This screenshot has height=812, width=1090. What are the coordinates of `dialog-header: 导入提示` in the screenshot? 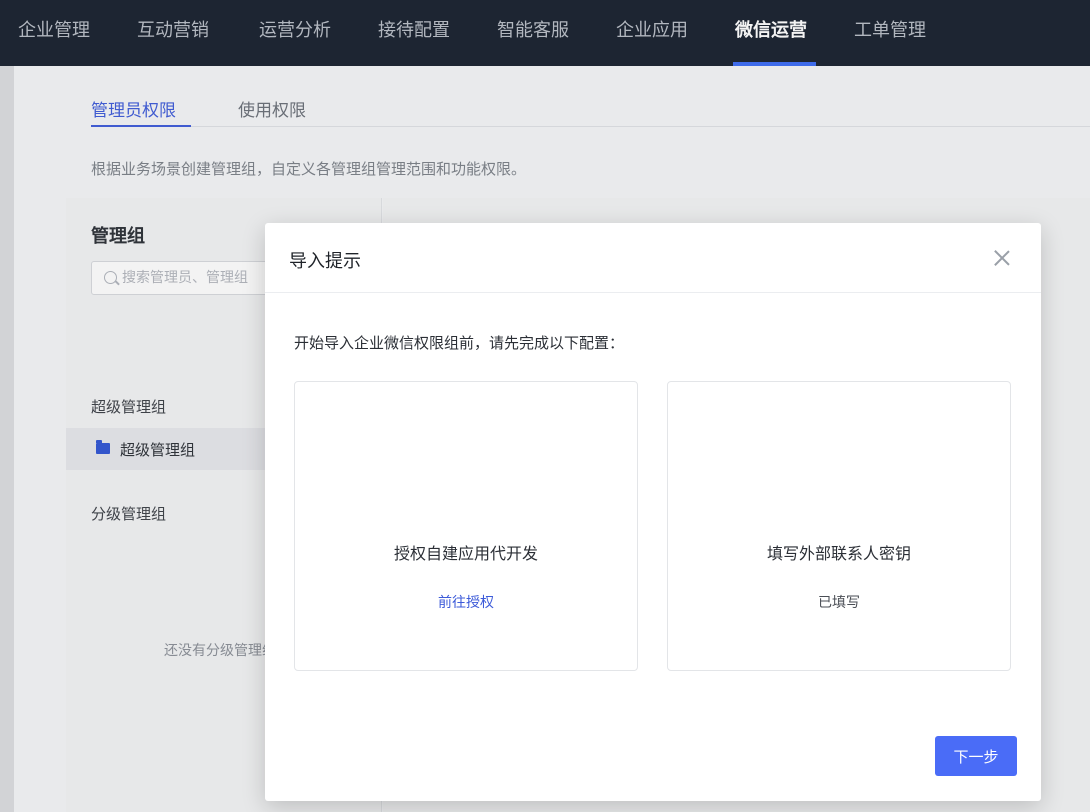 It's located at (653, 258).